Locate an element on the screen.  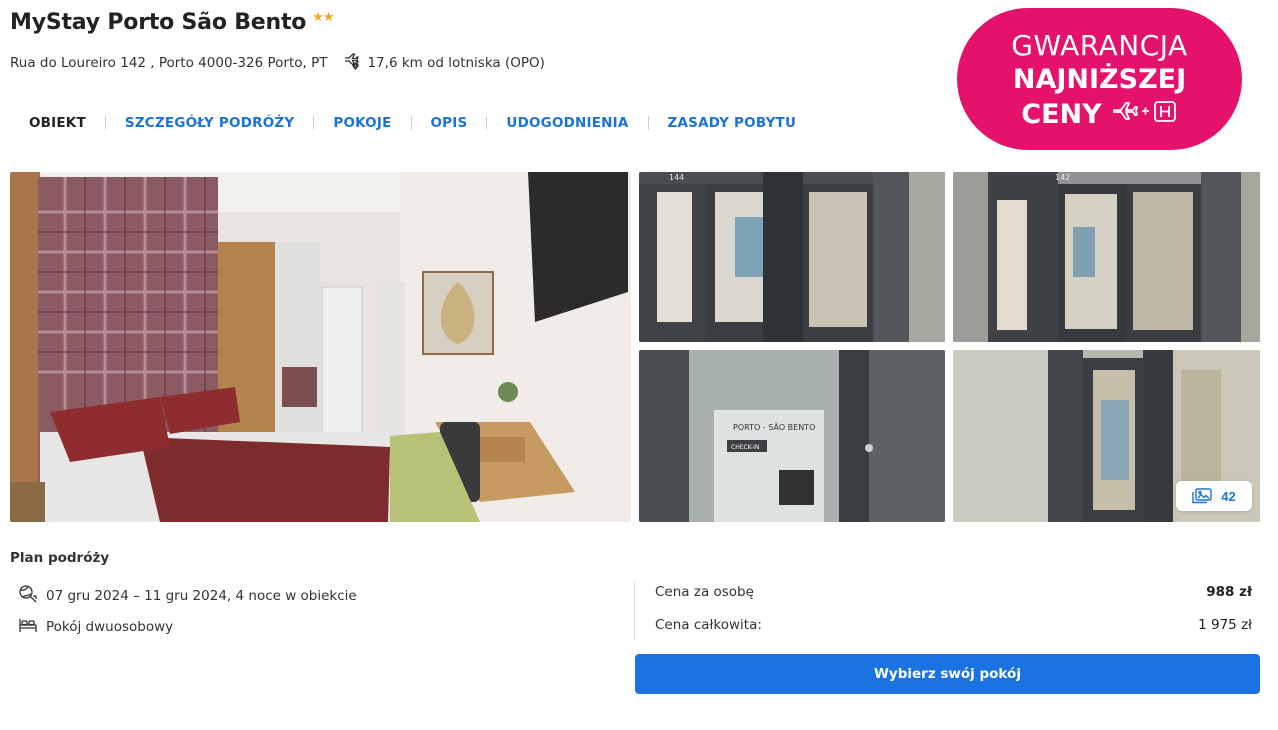
tab-pokoje: POKOJE is located at coordinates (362, 123).